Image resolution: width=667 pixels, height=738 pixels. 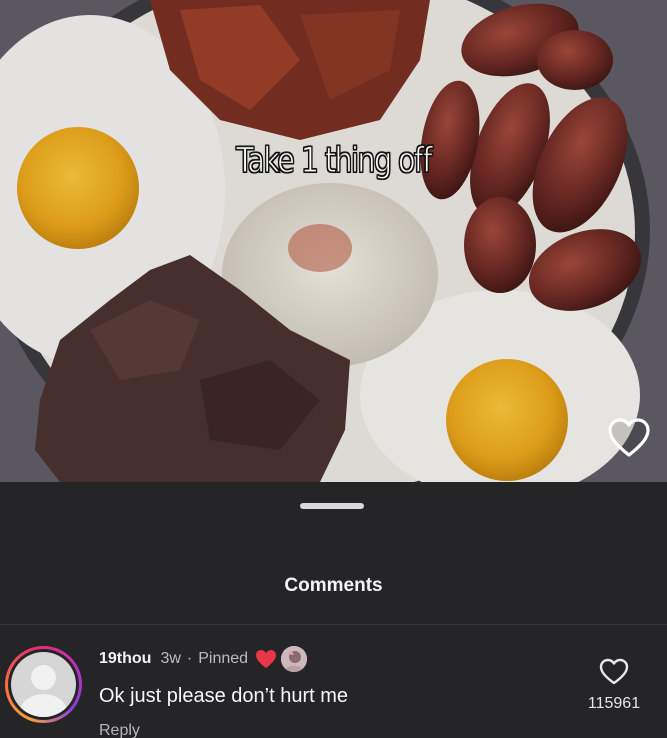 What do you see at coordinates (294, 659) in the screenshot?
I see `creator-avatar` at bounding box center [294, 659].